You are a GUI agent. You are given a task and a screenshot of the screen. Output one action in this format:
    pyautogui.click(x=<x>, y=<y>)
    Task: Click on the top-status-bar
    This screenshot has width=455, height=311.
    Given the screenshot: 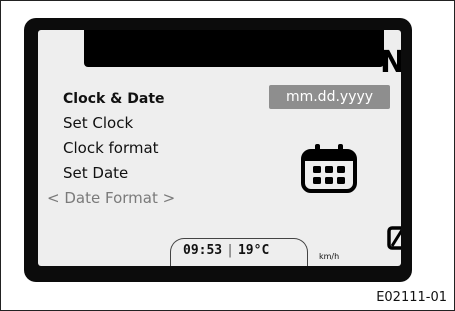 What is the action you would take?
    pyautogui.click(x=234, y=48)
    